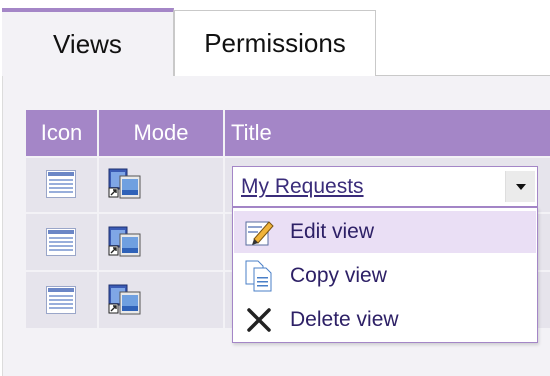 The width and height of the screenshot is (550, 376). I want to click on copy-icon, so click(259, 276).